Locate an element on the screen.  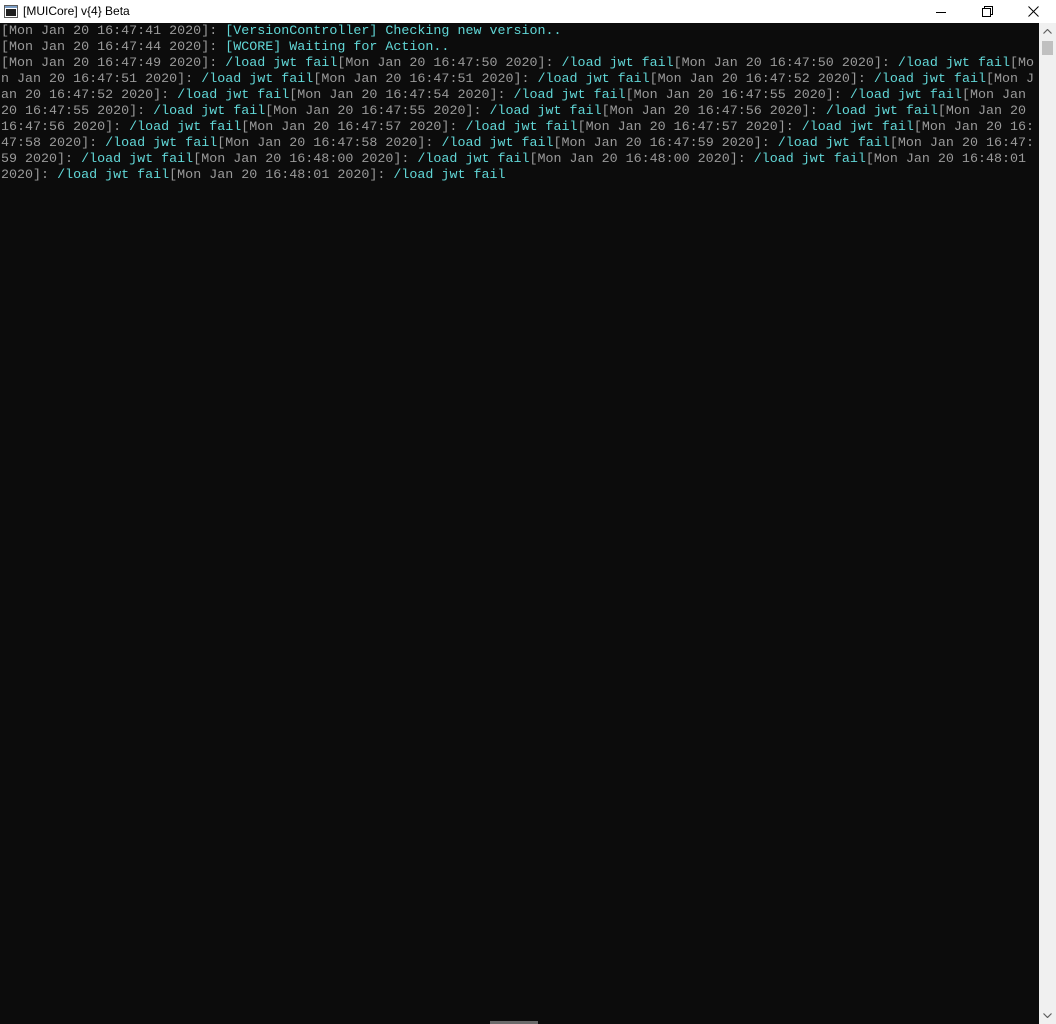
close-icon is located at coordinates (1033, 11).